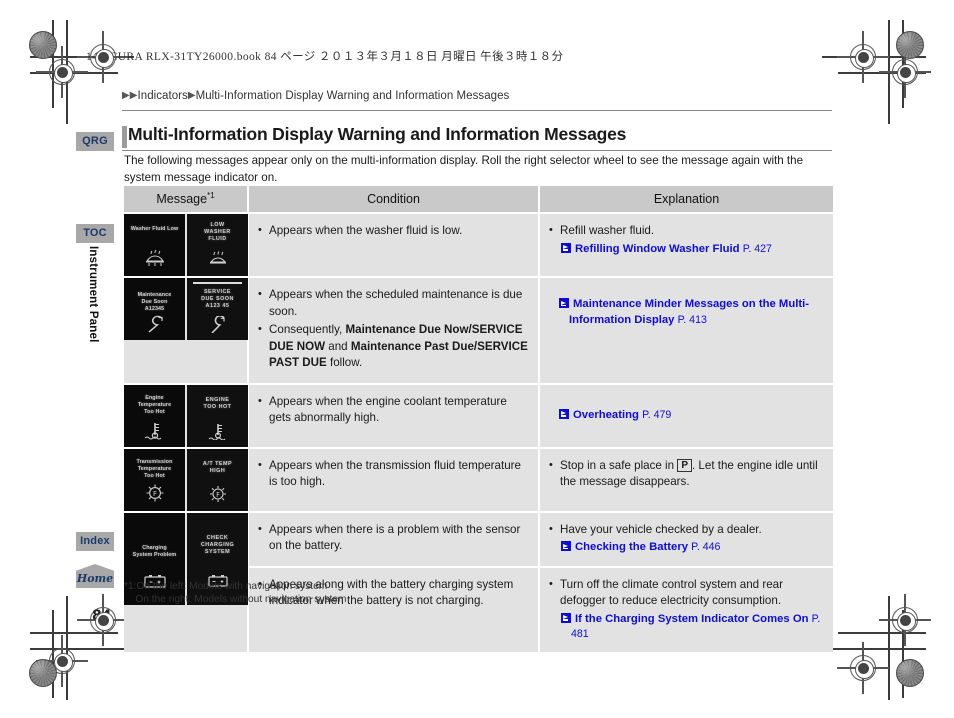 This screenshot has height=718, width=954. I want to click on cross-reference-title: Checking the Battery, so click(631, 547).